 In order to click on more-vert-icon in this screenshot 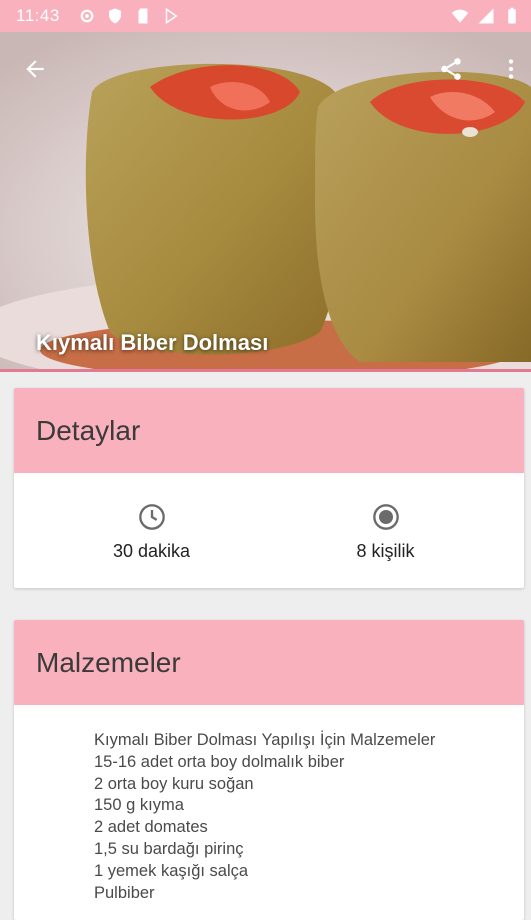, I will do `click(511, 69)`.